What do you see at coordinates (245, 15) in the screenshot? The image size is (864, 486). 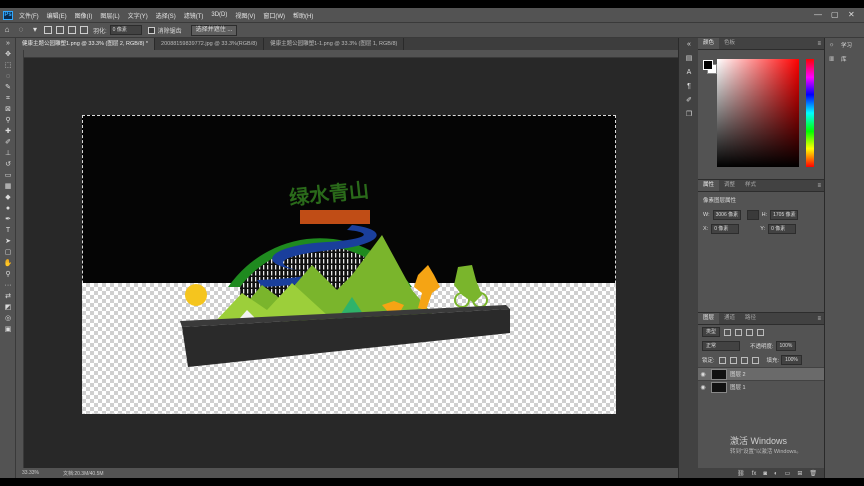 I see `menu-view: 视图(V)` at bounding box center [245, 15].